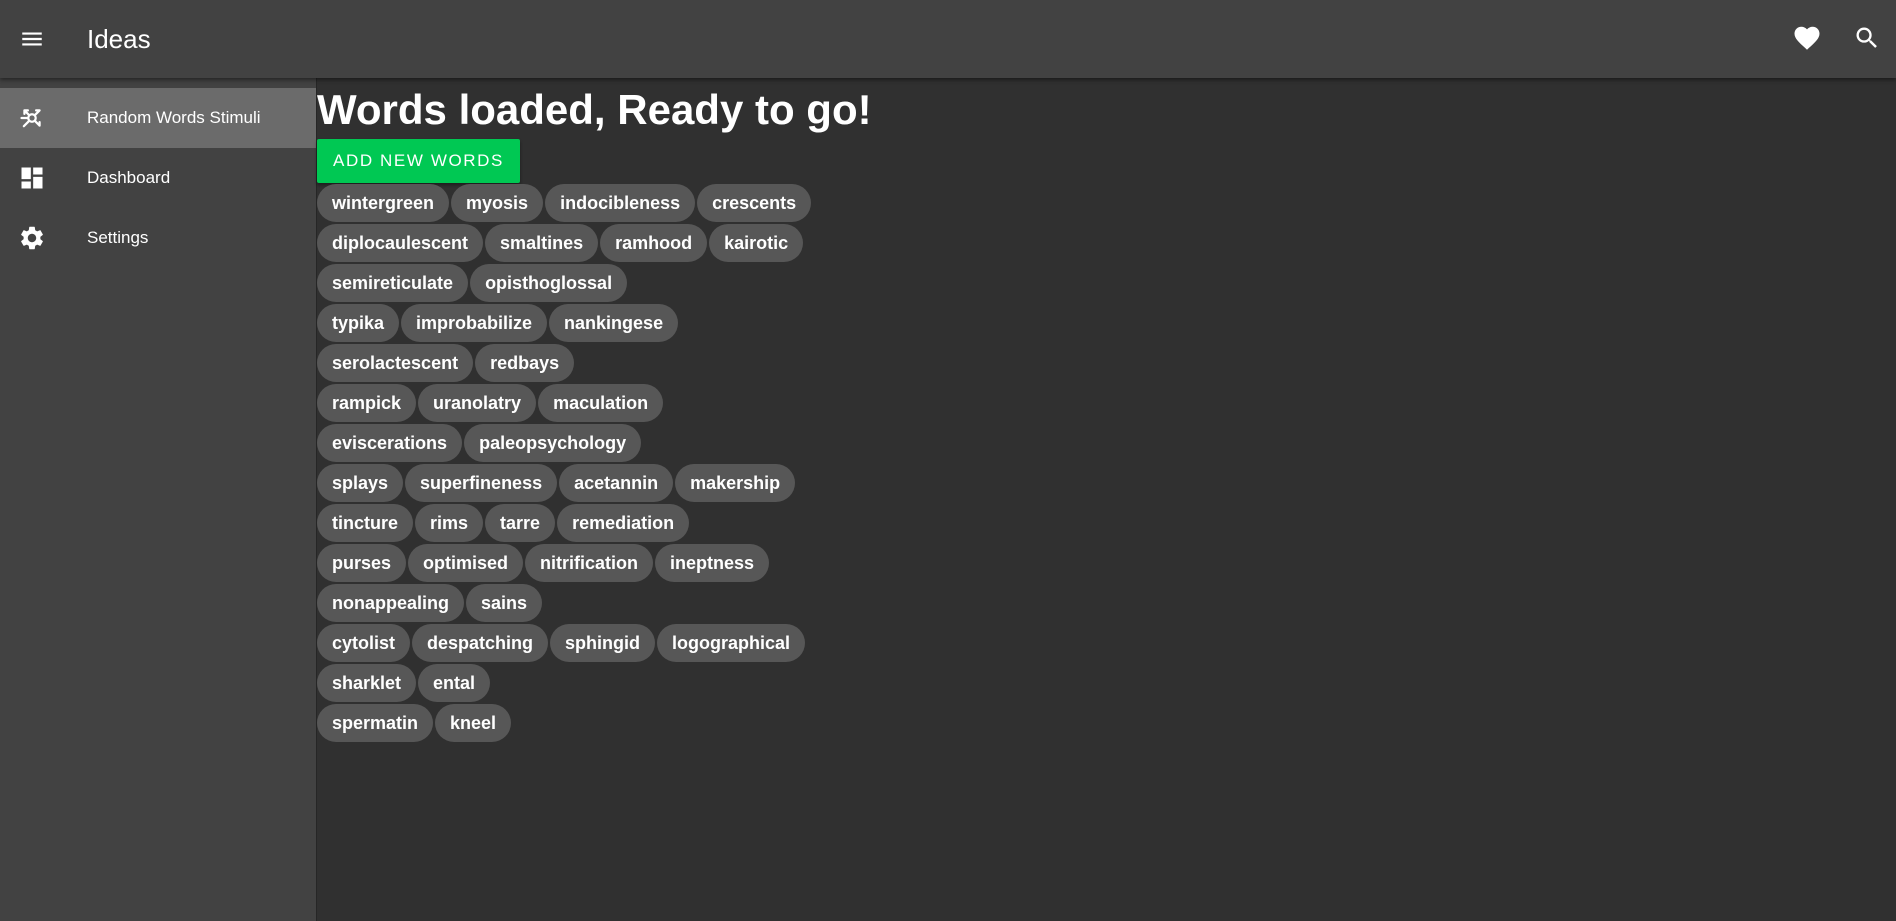  I want to click on menu-button, so click(32, 39).